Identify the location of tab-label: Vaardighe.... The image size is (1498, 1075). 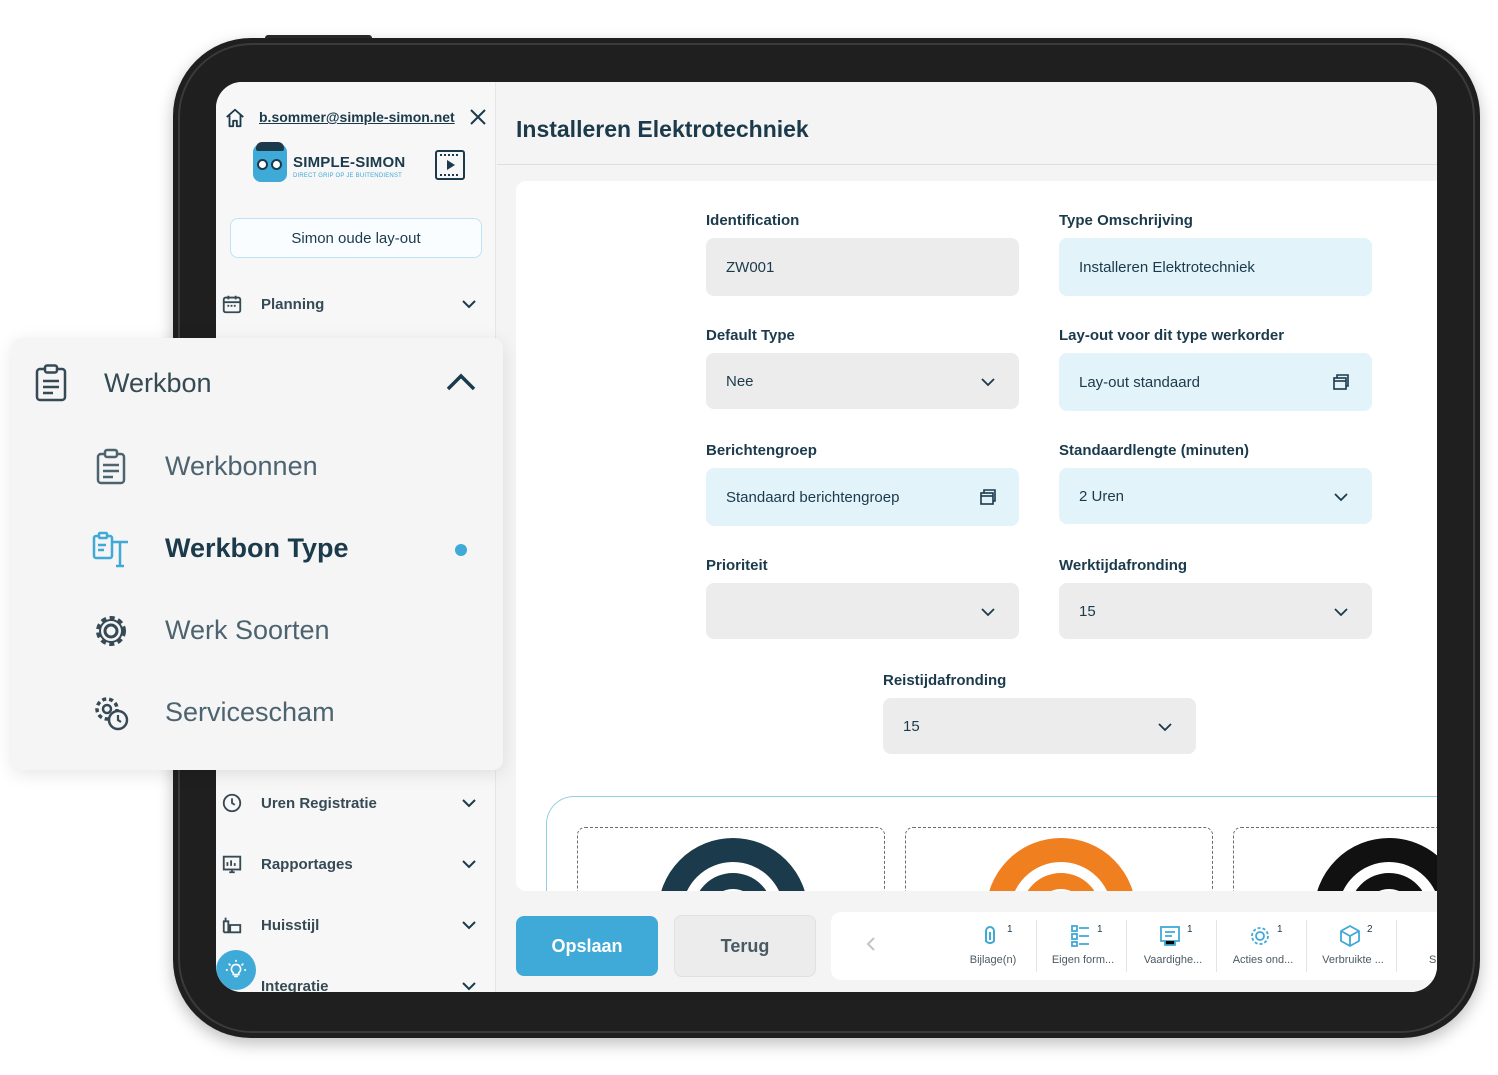
(1173, 960).